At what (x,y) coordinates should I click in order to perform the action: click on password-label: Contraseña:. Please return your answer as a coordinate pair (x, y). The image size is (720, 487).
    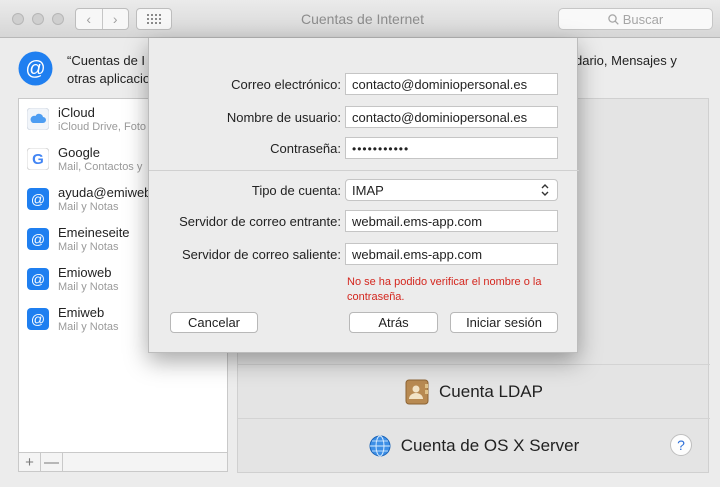
    Looking at the image, I should click on (305, 148).